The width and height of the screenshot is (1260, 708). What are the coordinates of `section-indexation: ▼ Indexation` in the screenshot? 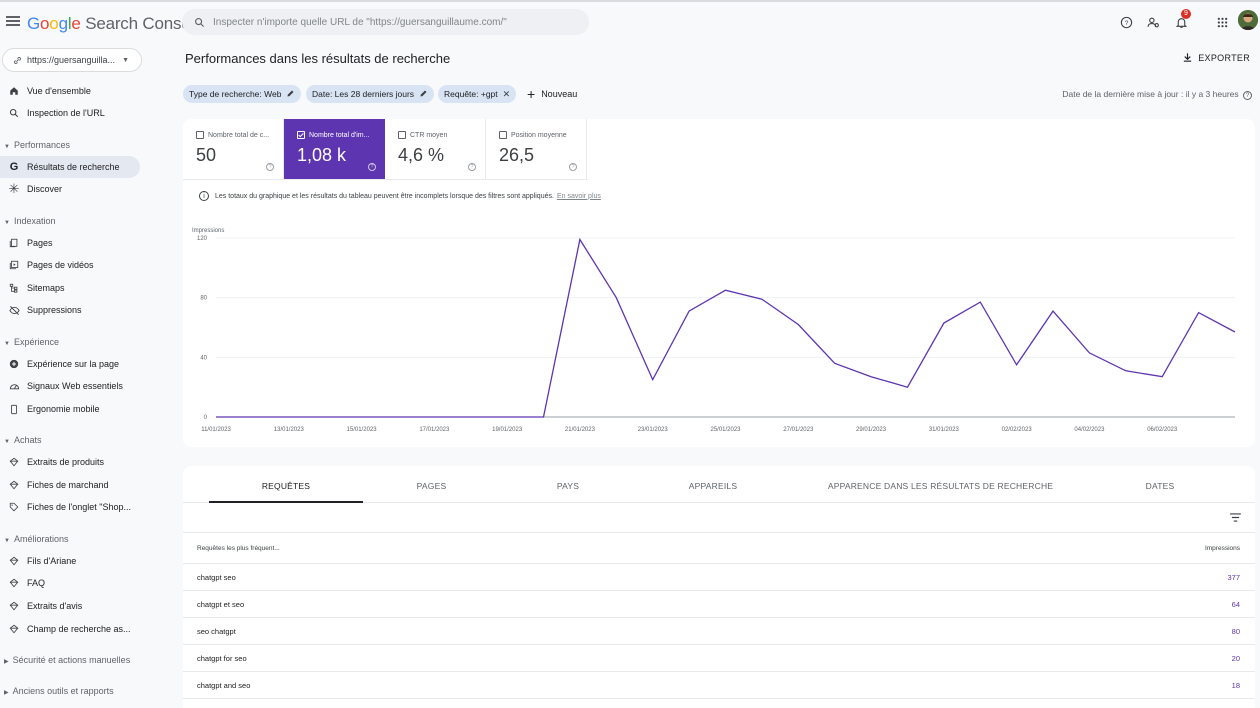 It's located at (30, 221).